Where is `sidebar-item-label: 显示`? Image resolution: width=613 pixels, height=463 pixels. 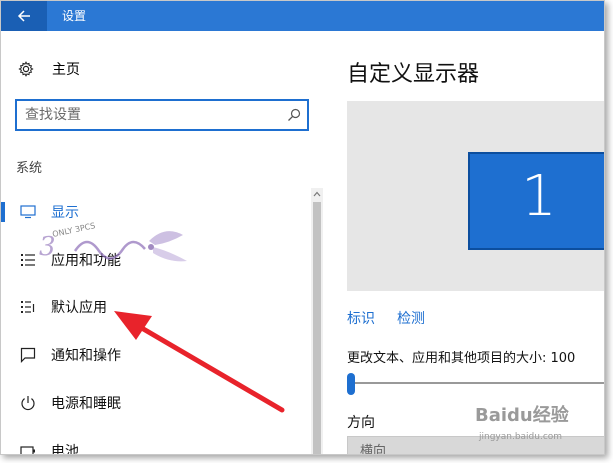 sidebar-item-label: 显示 is located at coordinates (65, 213).